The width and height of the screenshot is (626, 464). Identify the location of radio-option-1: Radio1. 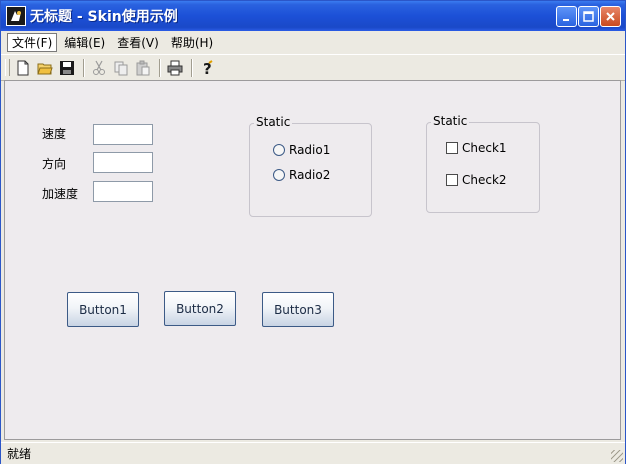
(301, 150).